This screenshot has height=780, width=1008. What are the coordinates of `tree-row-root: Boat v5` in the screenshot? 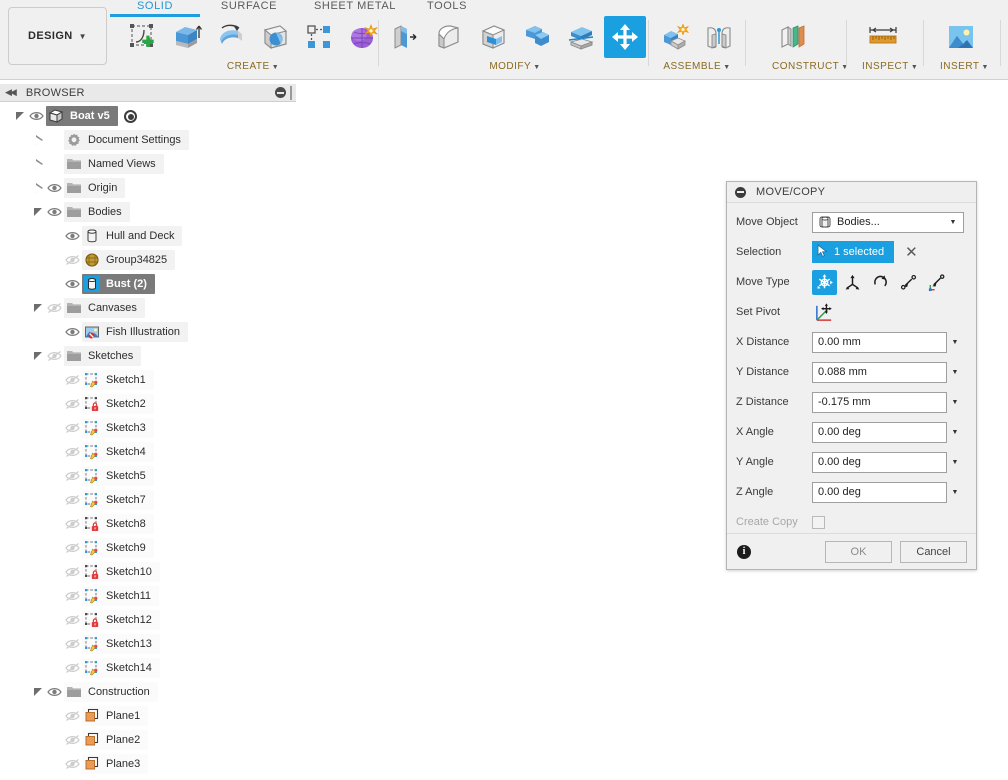 It's located at (148, 116).